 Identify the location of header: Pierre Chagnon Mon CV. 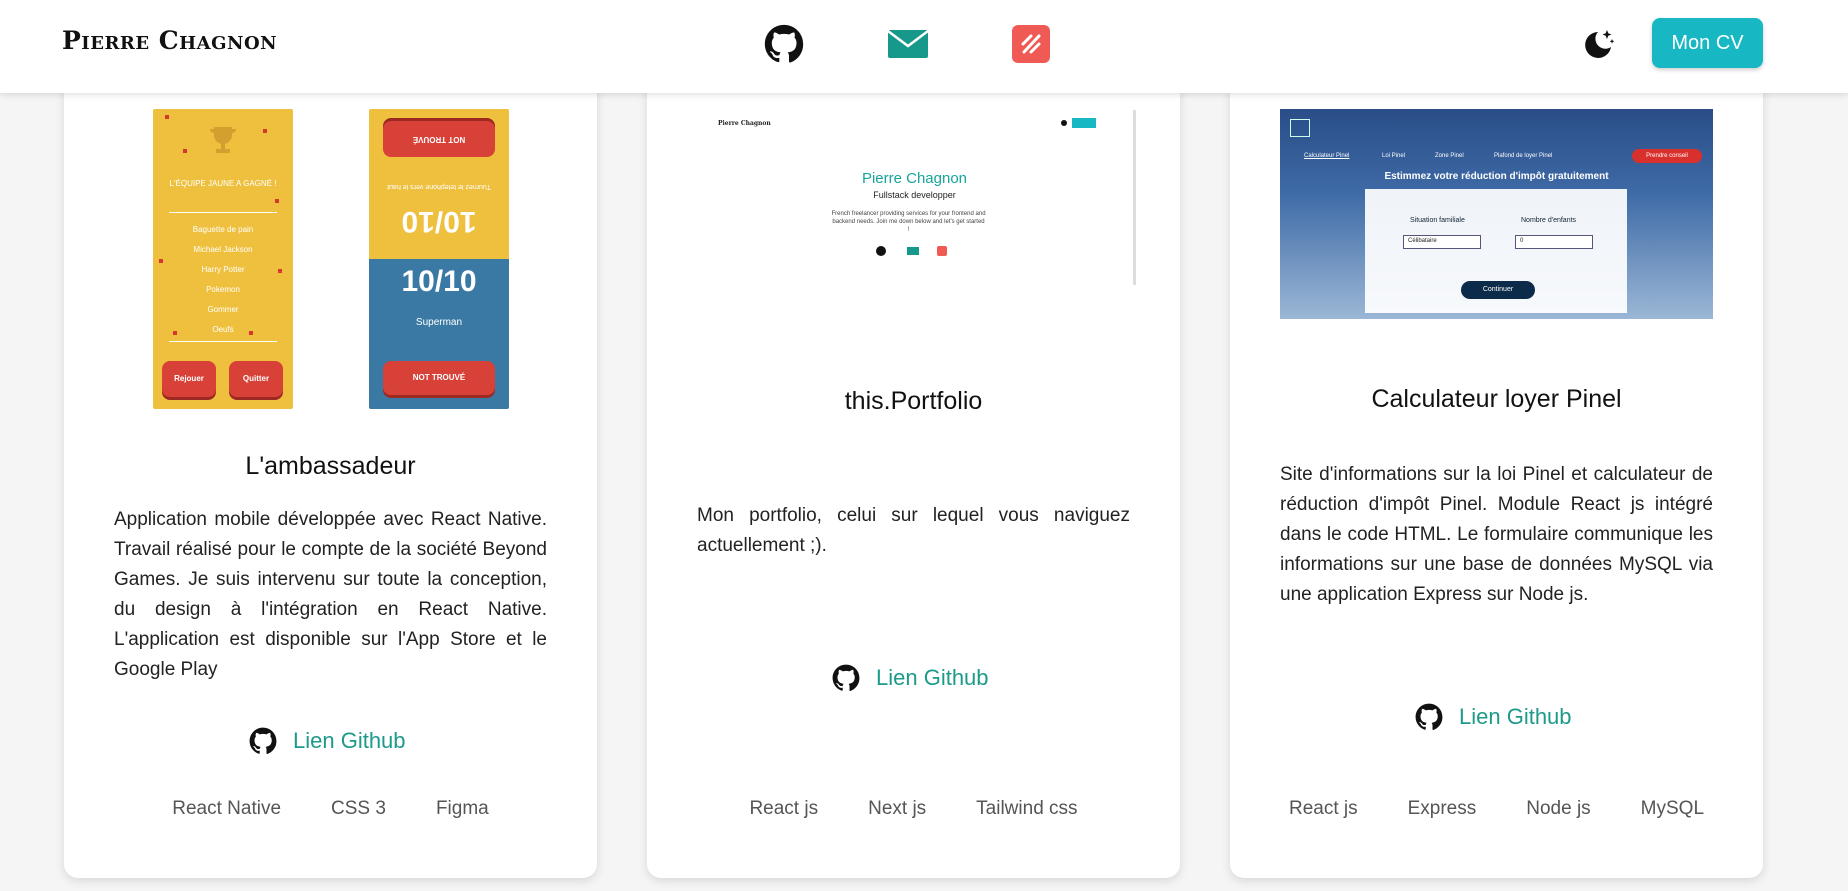
(924, 46).